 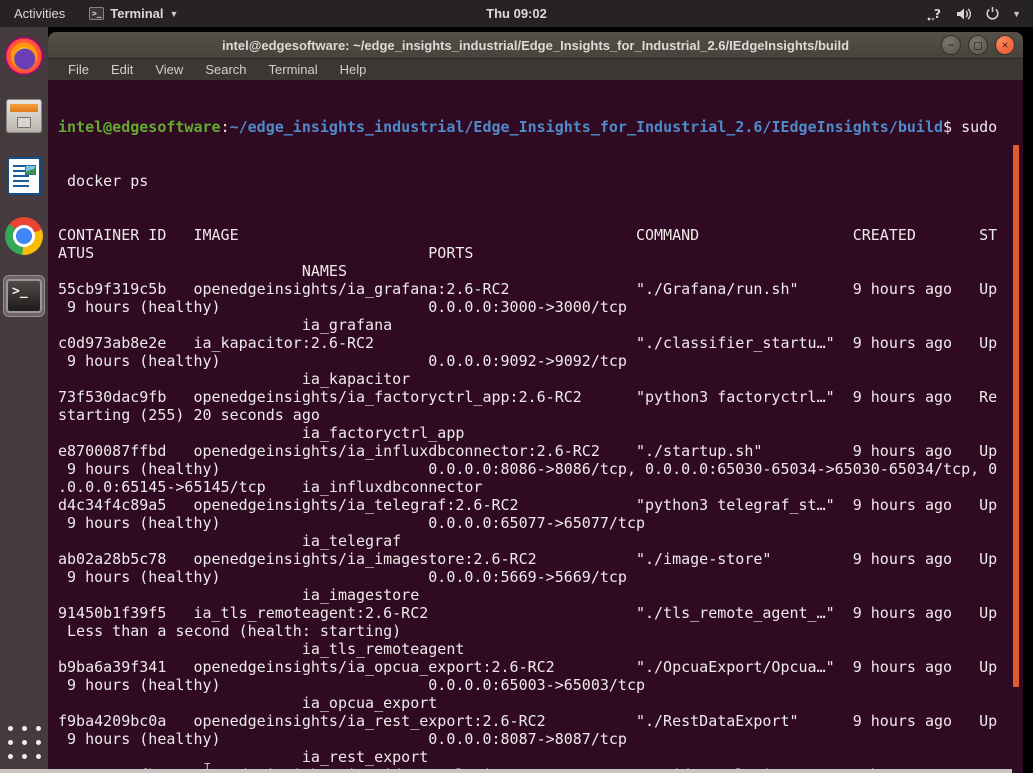 What do you see at coordinates (24, 400) in the screenshot?
I see `dock: >_` at bounding box center [24, 400].